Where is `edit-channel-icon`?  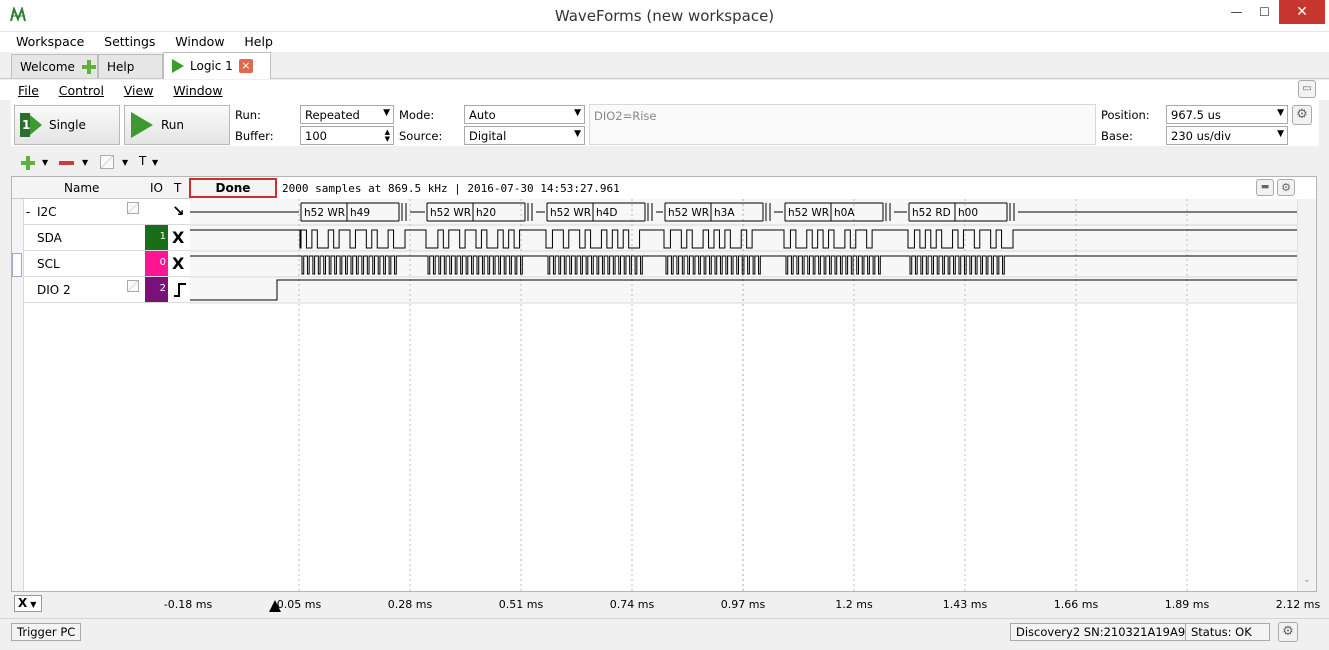 edit-channel-icon is located at coordinates (107, 162).